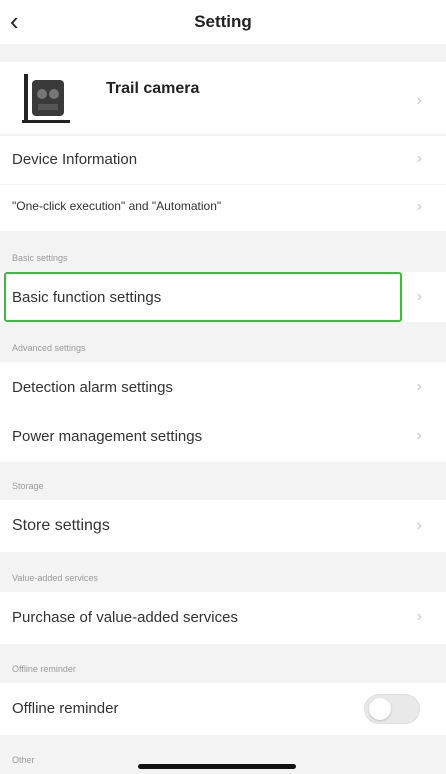 Image resolution: width=446 pixels, height=774 pixels. I want to click on section-header-other: Other, so click(23, 760).